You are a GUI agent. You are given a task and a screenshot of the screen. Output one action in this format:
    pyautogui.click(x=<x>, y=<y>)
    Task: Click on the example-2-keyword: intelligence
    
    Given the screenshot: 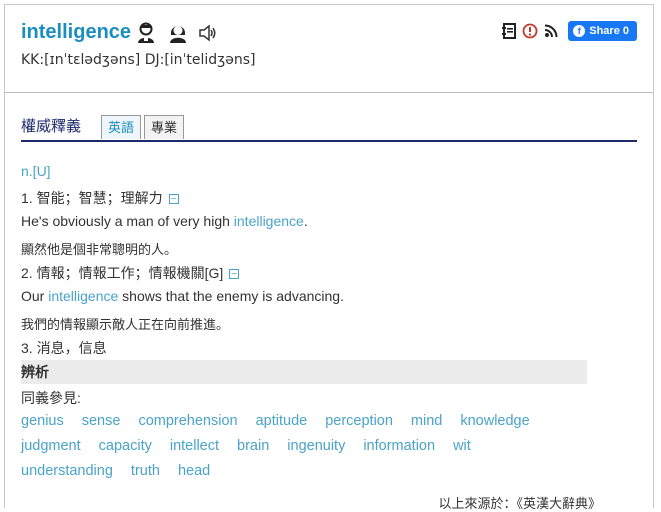 What is the action you would take?
    pyautogui.click(x=83, y=296)
    